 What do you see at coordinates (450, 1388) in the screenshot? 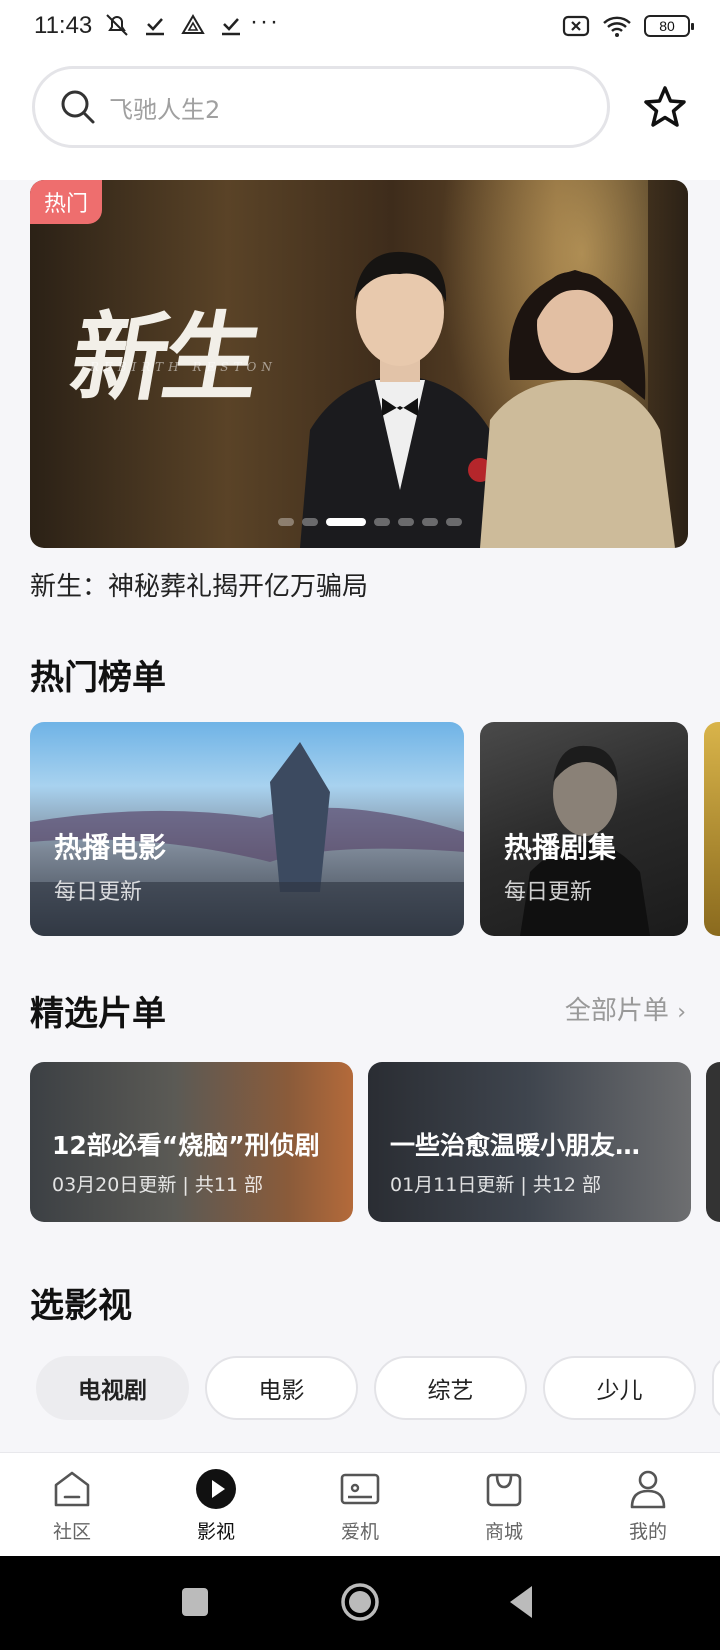
I see `chip-variety: 综艺` at bounding box center [450, 1388].